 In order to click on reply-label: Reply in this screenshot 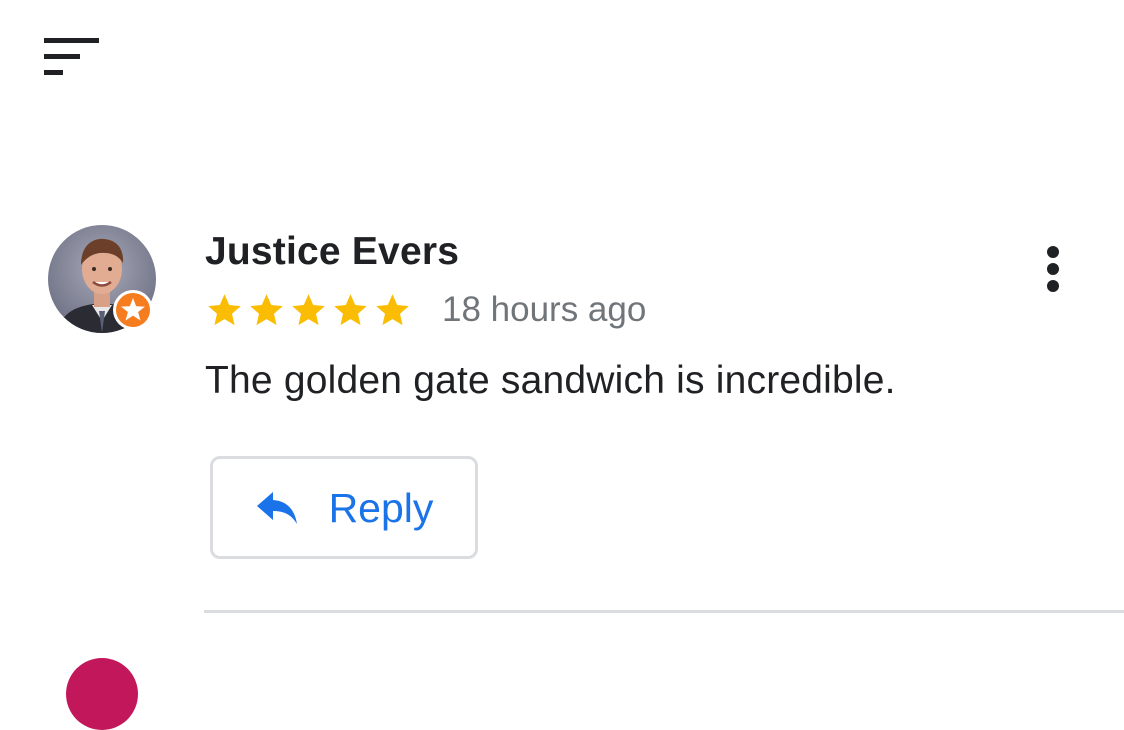, I will do `click(381, 507)`.